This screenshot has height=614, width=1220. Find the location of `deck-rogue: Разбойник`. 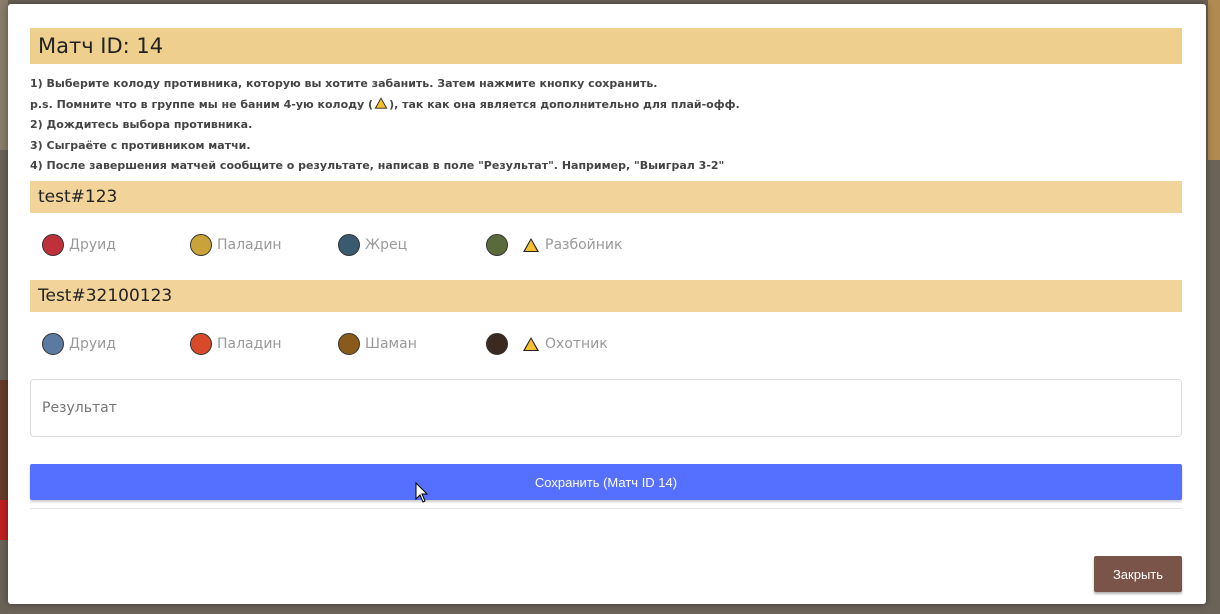

deck-rogue: Разбойник is located at coordinates (560, 245).